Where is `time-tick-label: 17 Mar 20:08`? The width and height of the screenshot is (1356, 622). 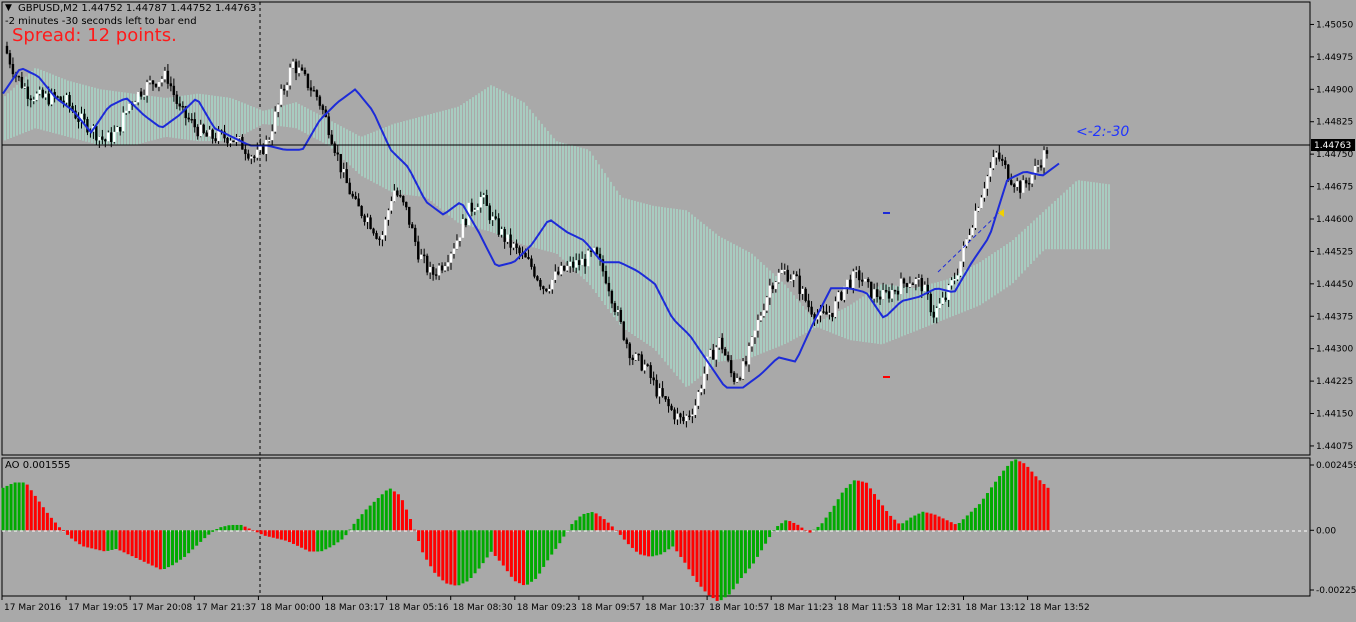 time-tick-label: 17 Mar 20:08 is located at coordinates (162, 608).